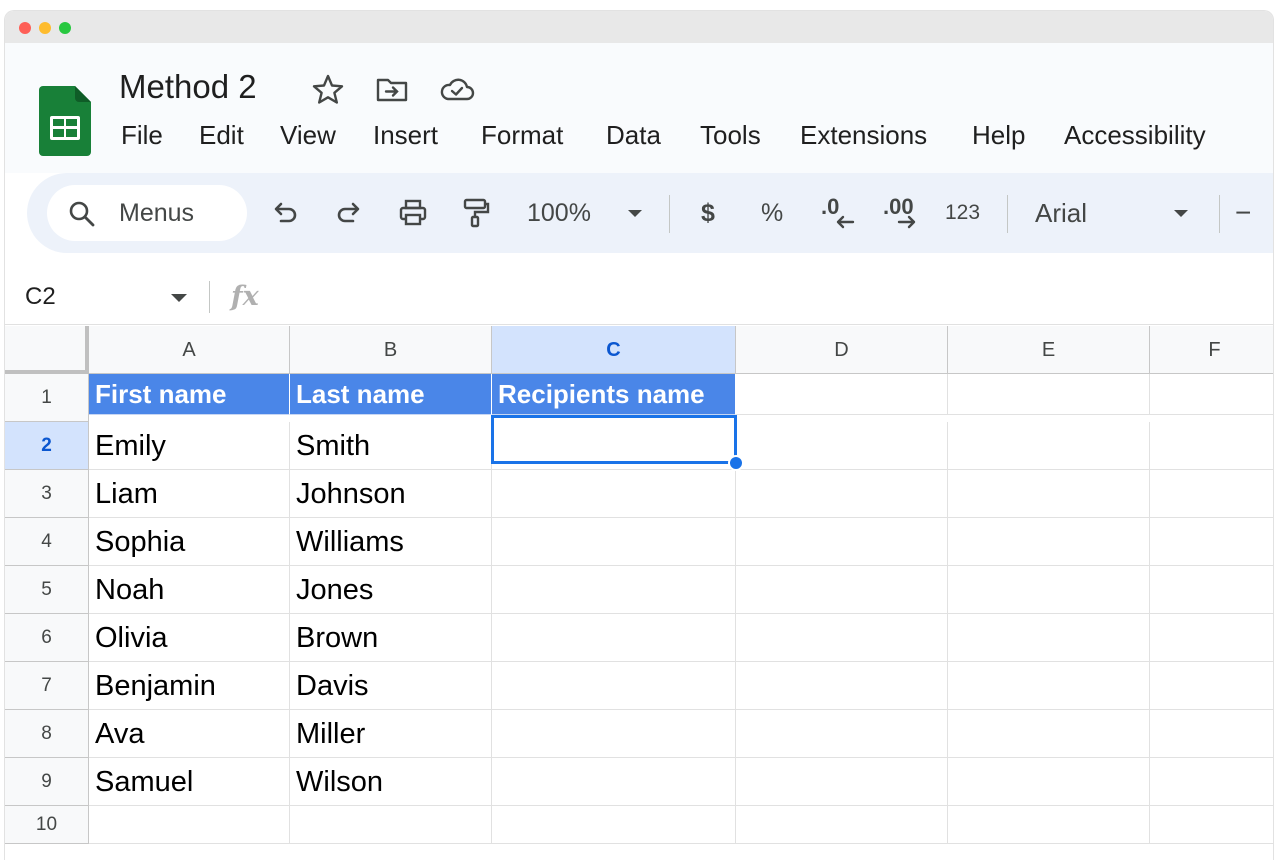 The width and height of the screenshot is (1278, 860). What do you see at coordinates (1243, 213) in the screenshot?
I see `font-size-decrease-button: −` at bounding box center [1243, 213].